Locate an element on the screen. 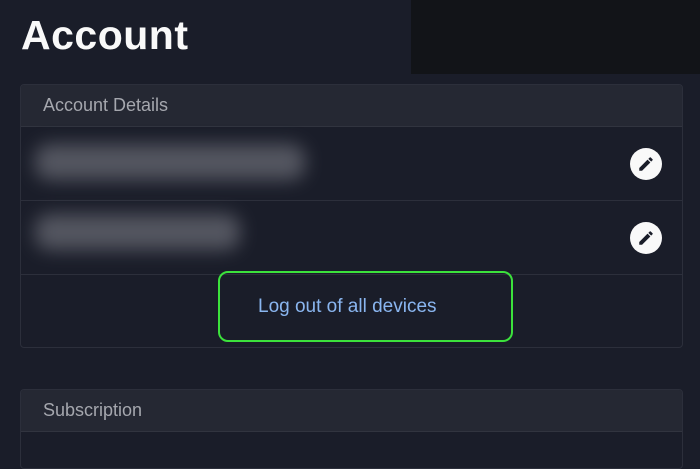  logout-all-devices-link: Log out of all devices is located at coordinates (347, 307).